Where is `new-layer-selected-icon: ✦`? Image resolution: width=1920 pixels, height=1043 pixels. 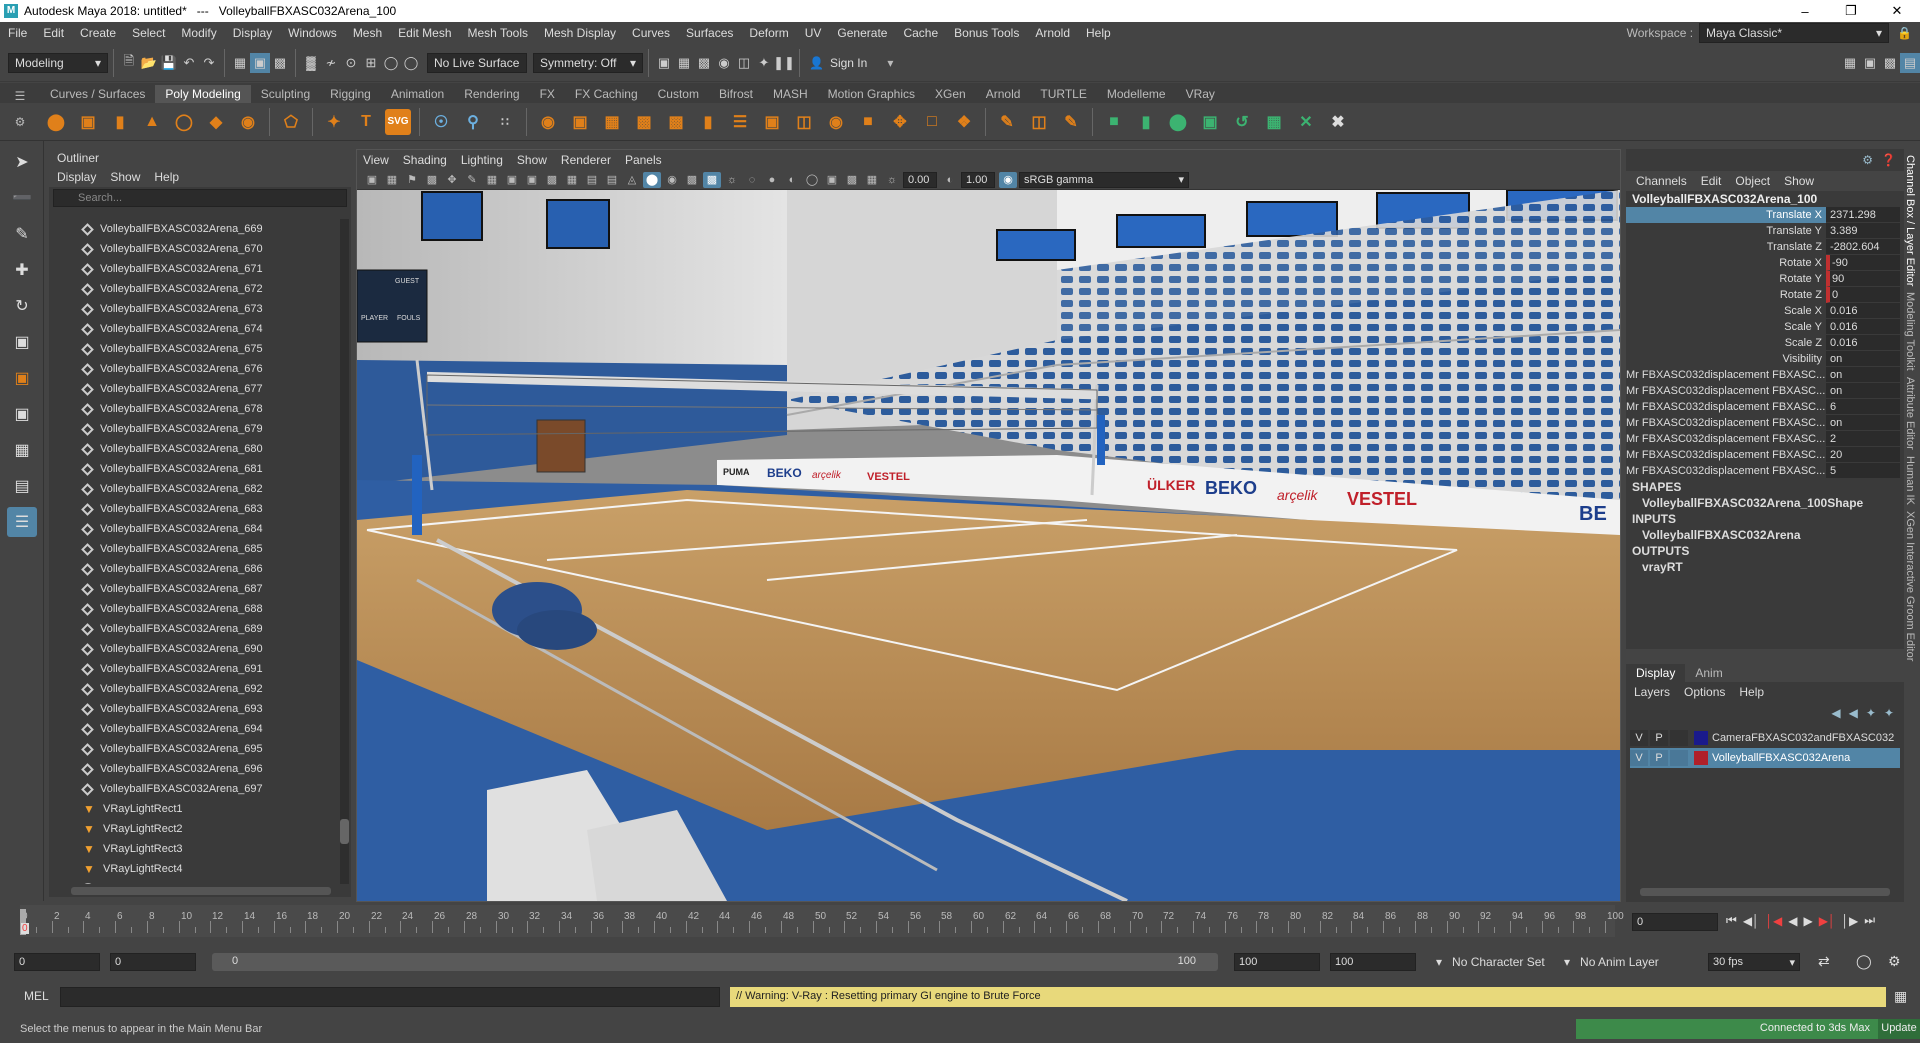 new-layer-selected-icon: ✦ is located at coordinates (1889, 713).